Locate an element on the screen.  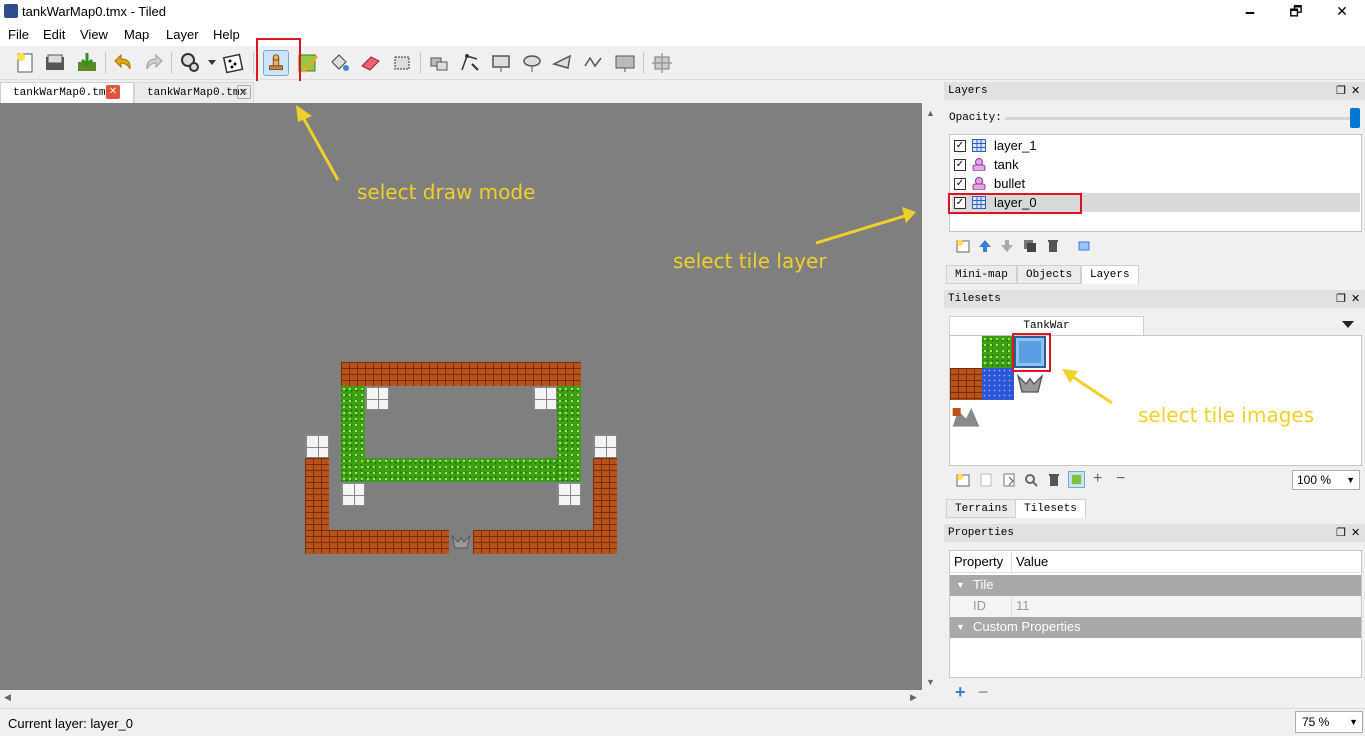
menu-help: Help is located at coordinates (226, 34).